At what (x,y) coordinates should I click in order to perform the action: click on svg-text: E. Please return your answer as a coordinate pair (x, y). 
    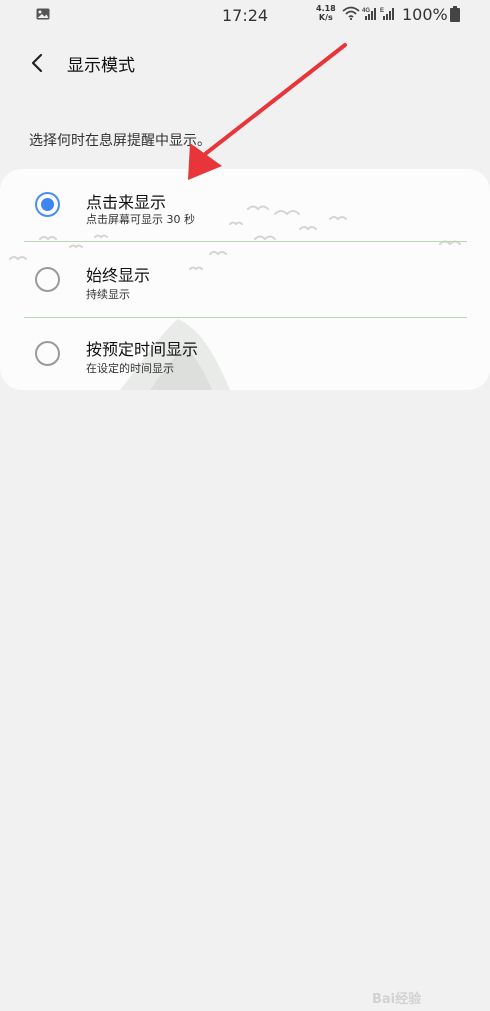
    Looking at the image, I should click on (382, 11).